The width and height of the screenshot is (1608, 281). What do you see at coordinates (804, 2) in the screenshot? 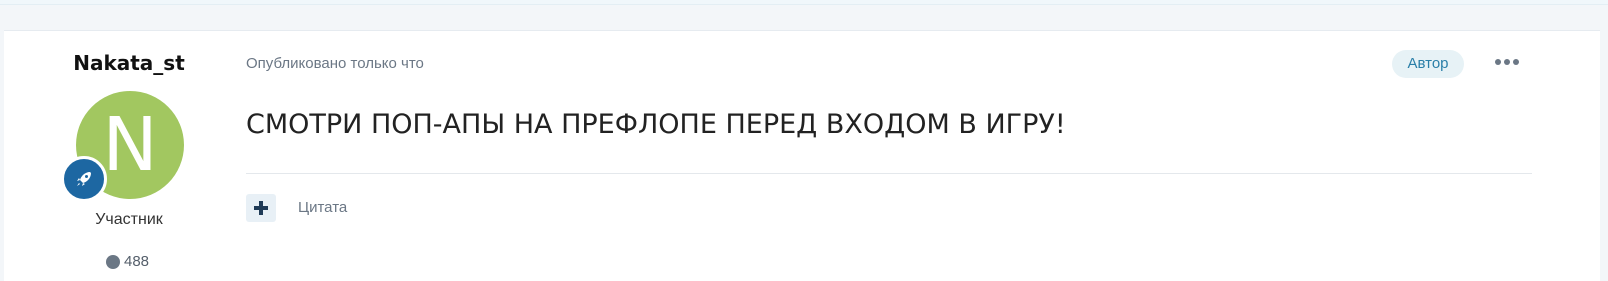
I see `previous-post-edge` at bounding box center [804, 2].